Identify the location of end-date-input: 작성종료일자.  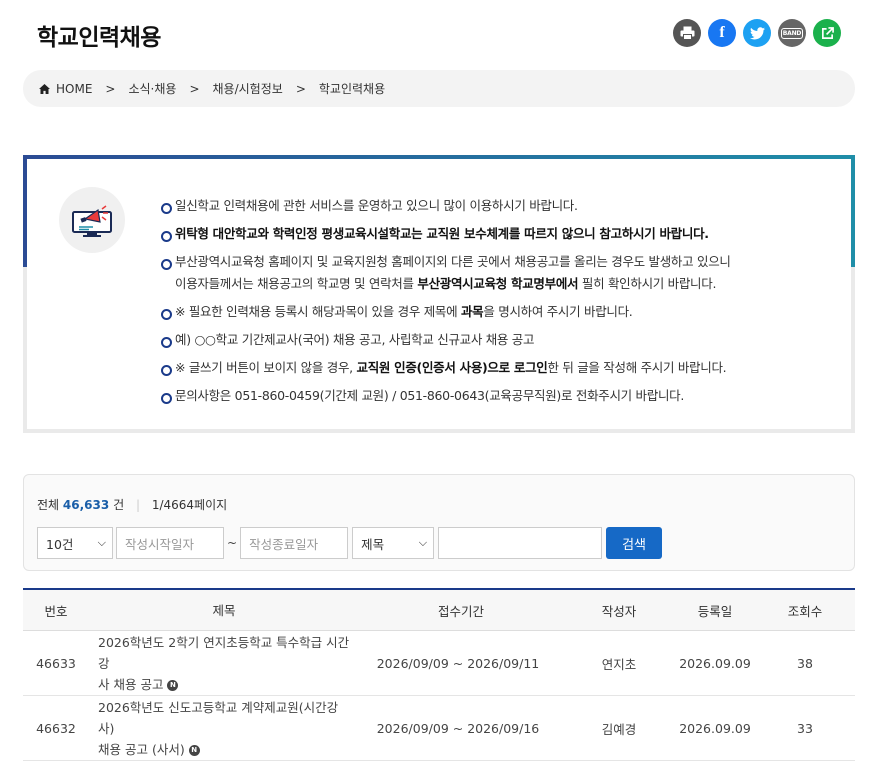
(294, 543).